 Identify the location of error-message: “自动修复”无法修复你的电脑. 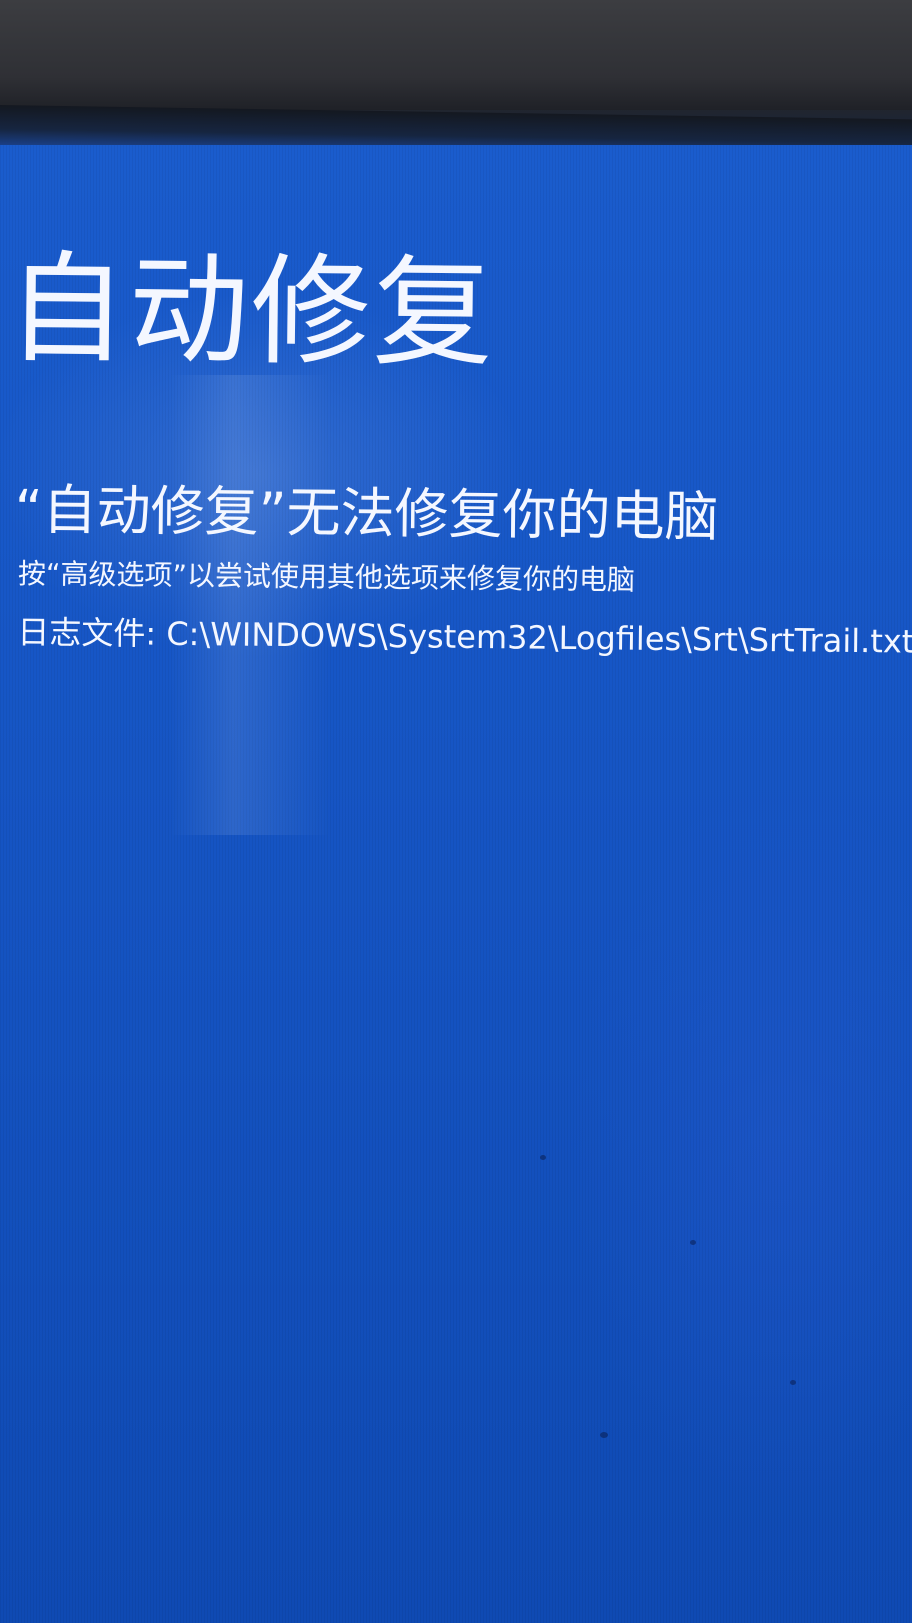
(366, 513).